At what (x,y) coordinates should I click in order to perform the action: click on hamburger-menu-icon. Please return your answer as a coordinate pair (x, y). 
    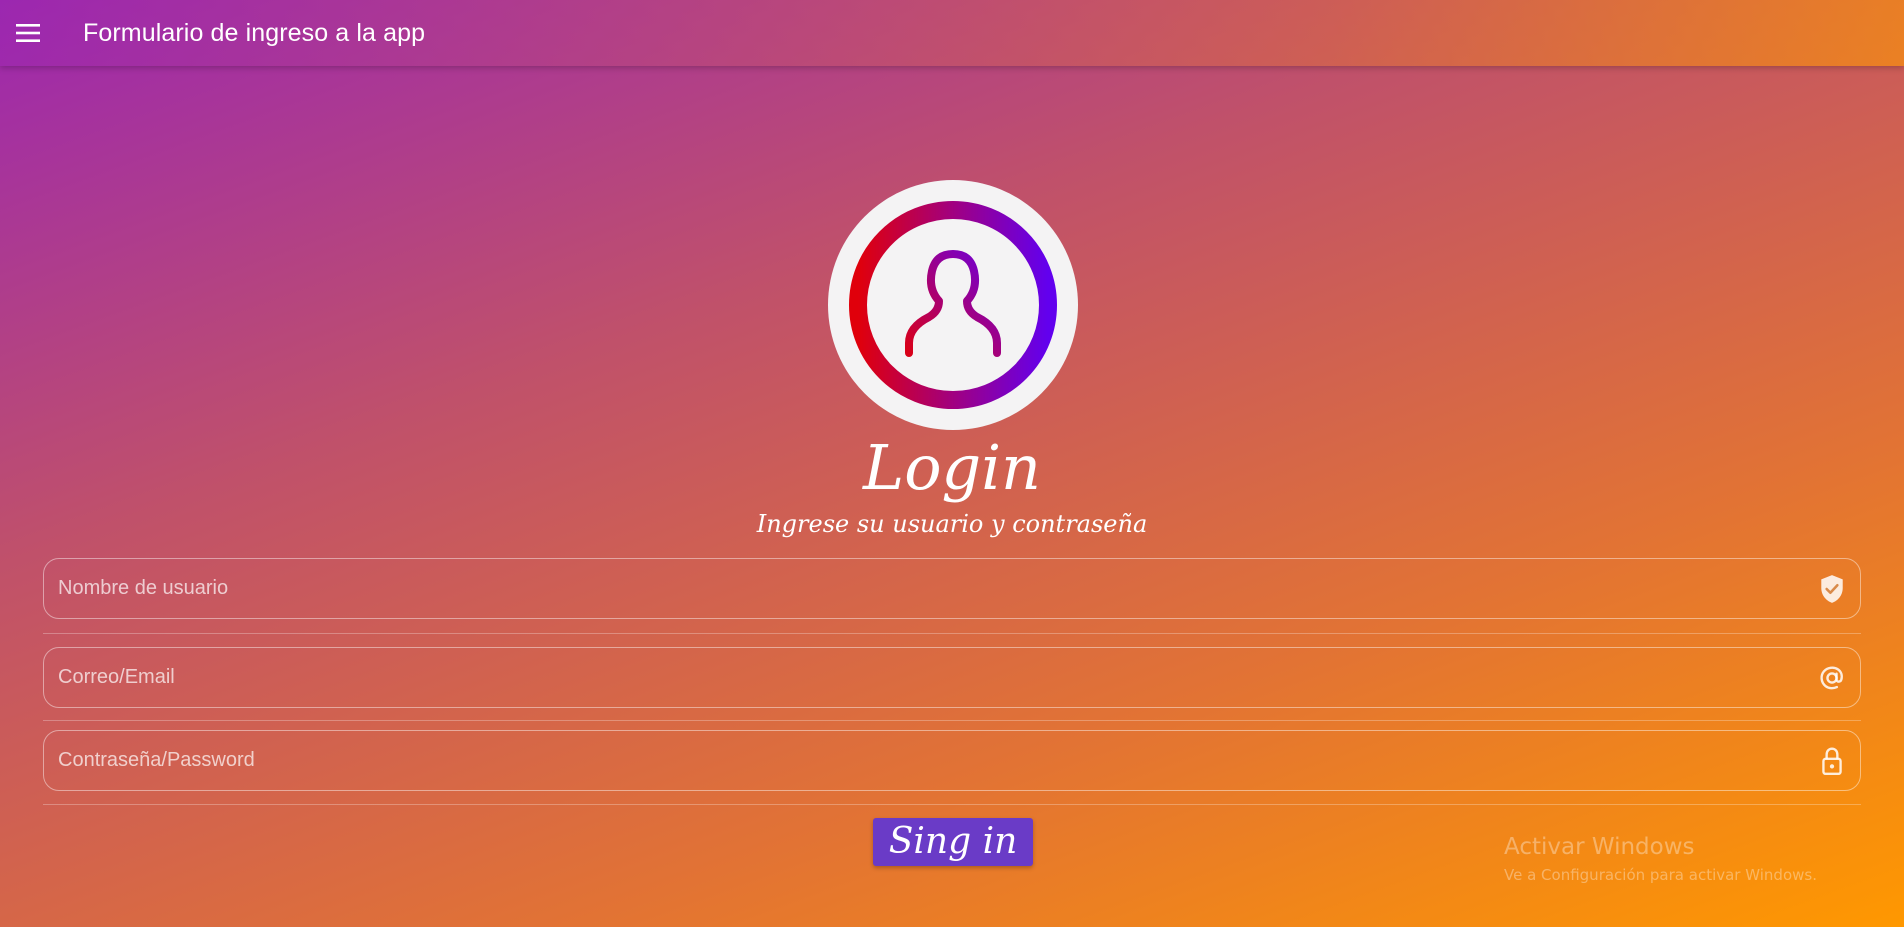
    Looking at the image, I should click on (28, 33).